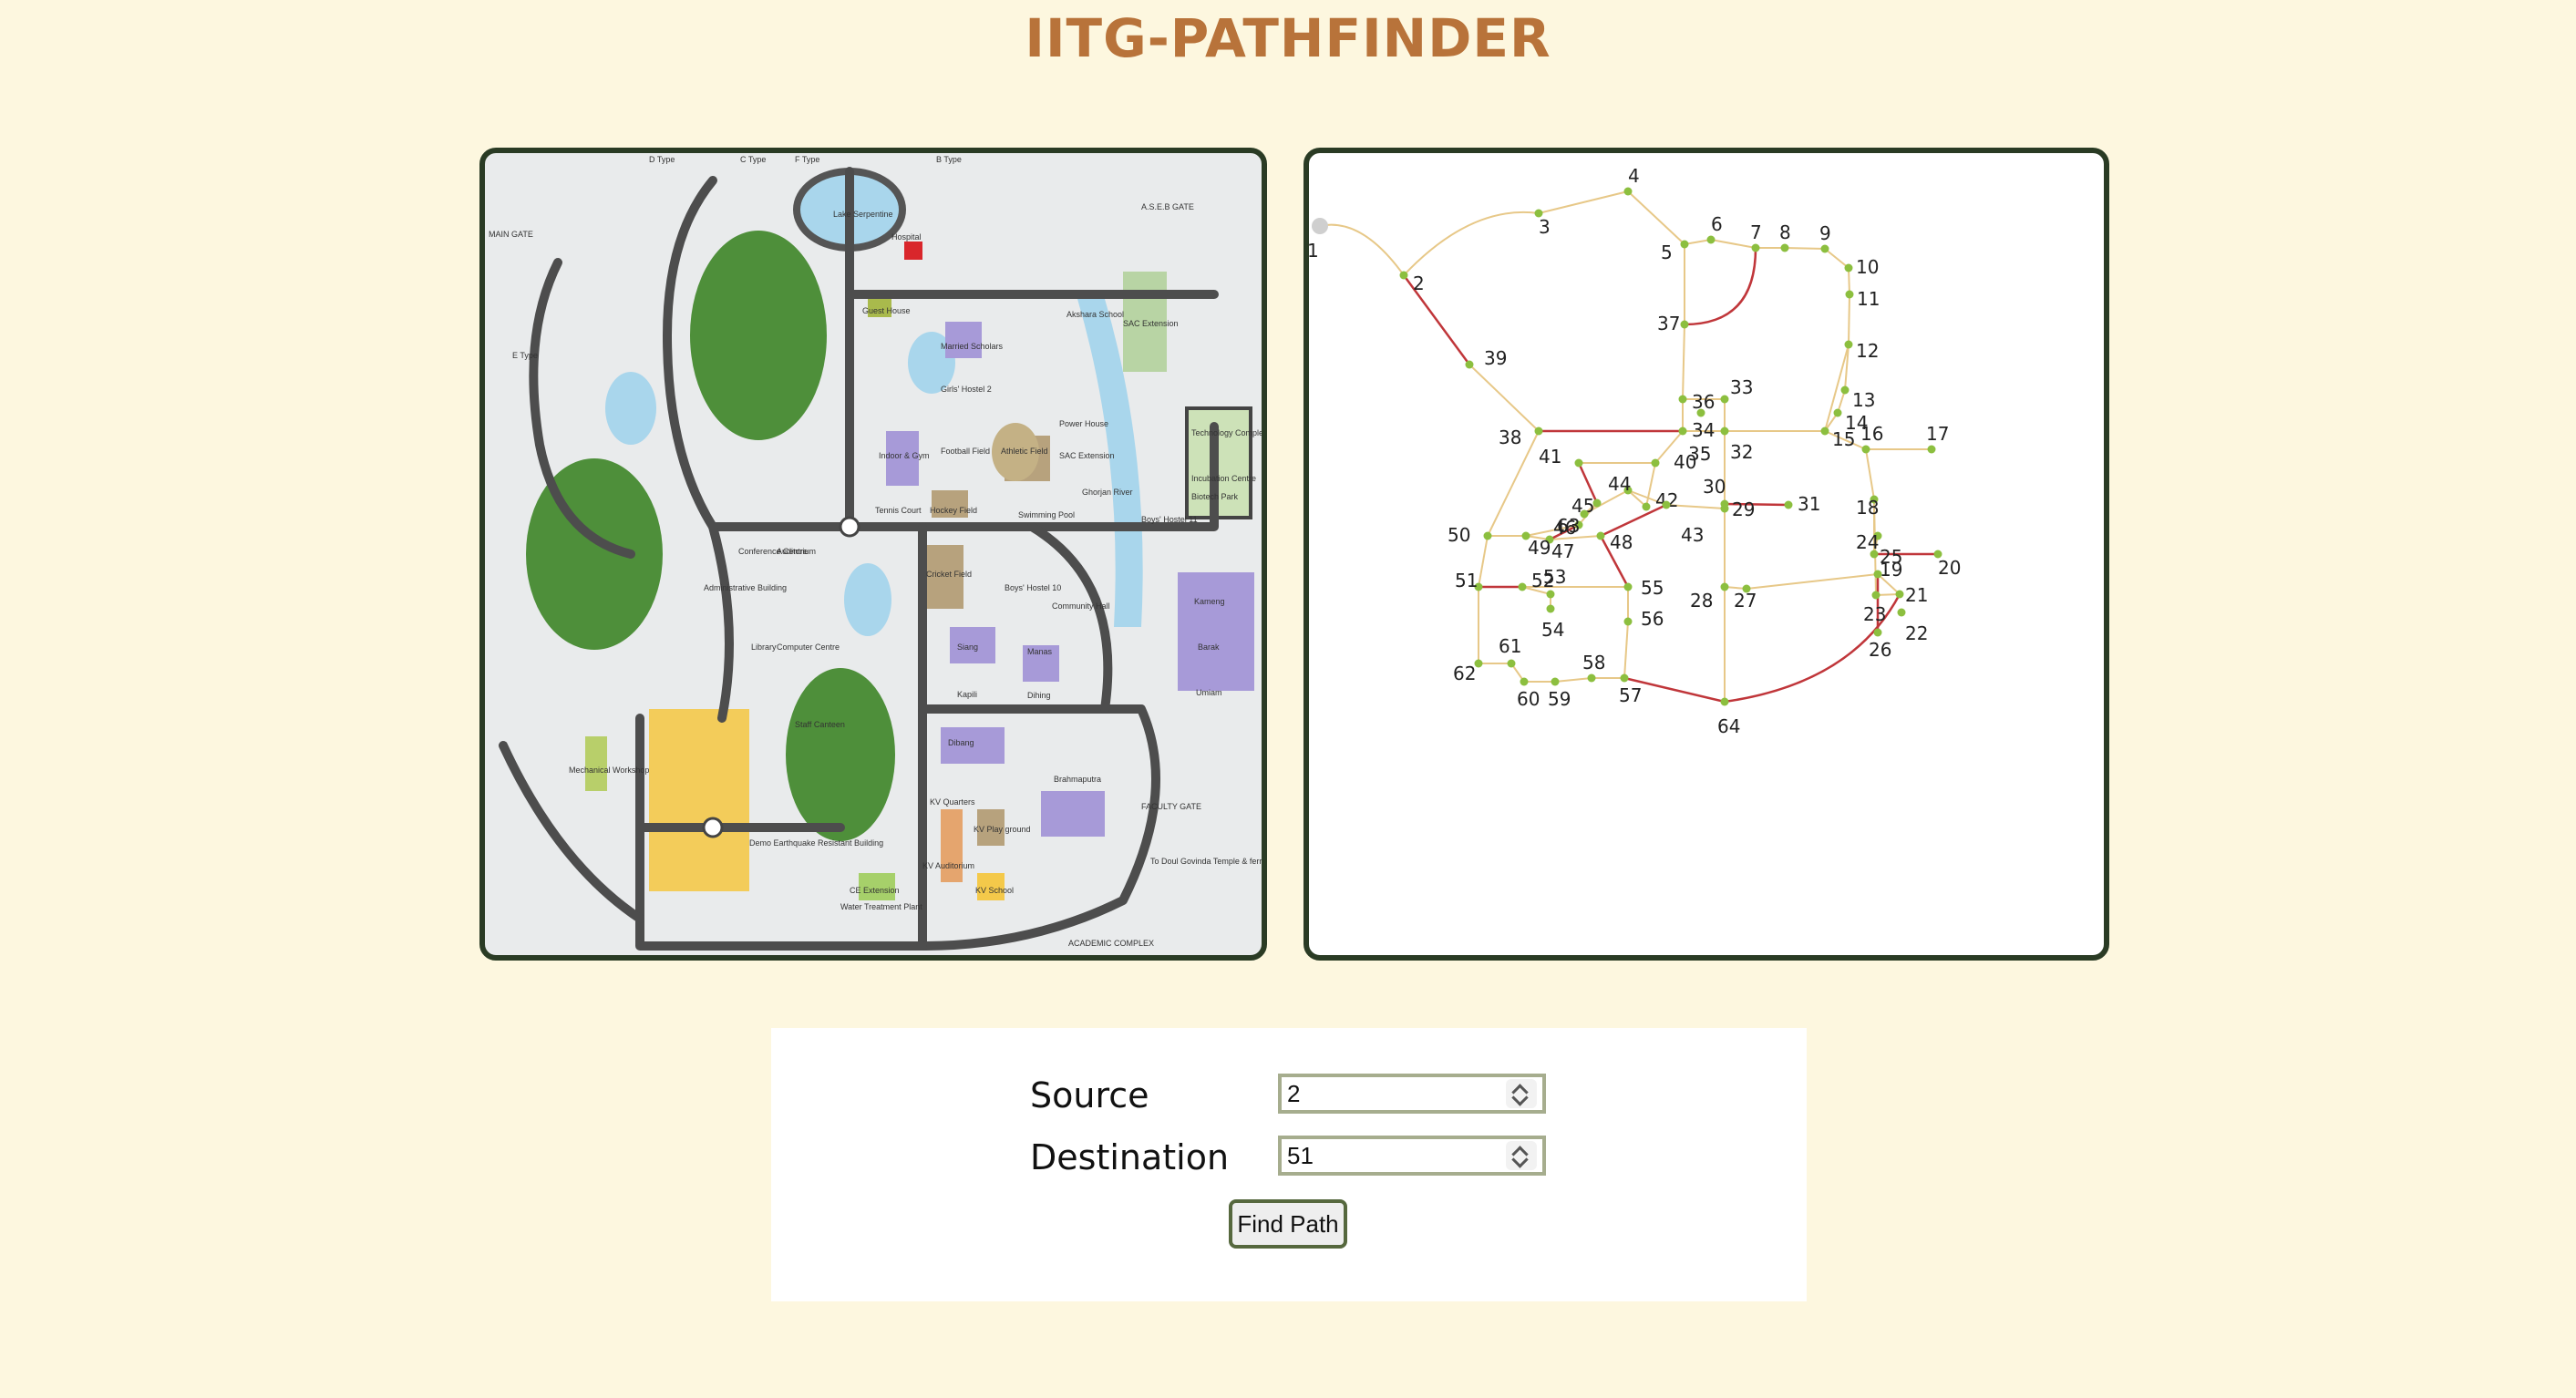 Image resolution: width=2576 pixels, height=1398 pixels. I want to click on graph-node-label: 64, so click(1728, 726).